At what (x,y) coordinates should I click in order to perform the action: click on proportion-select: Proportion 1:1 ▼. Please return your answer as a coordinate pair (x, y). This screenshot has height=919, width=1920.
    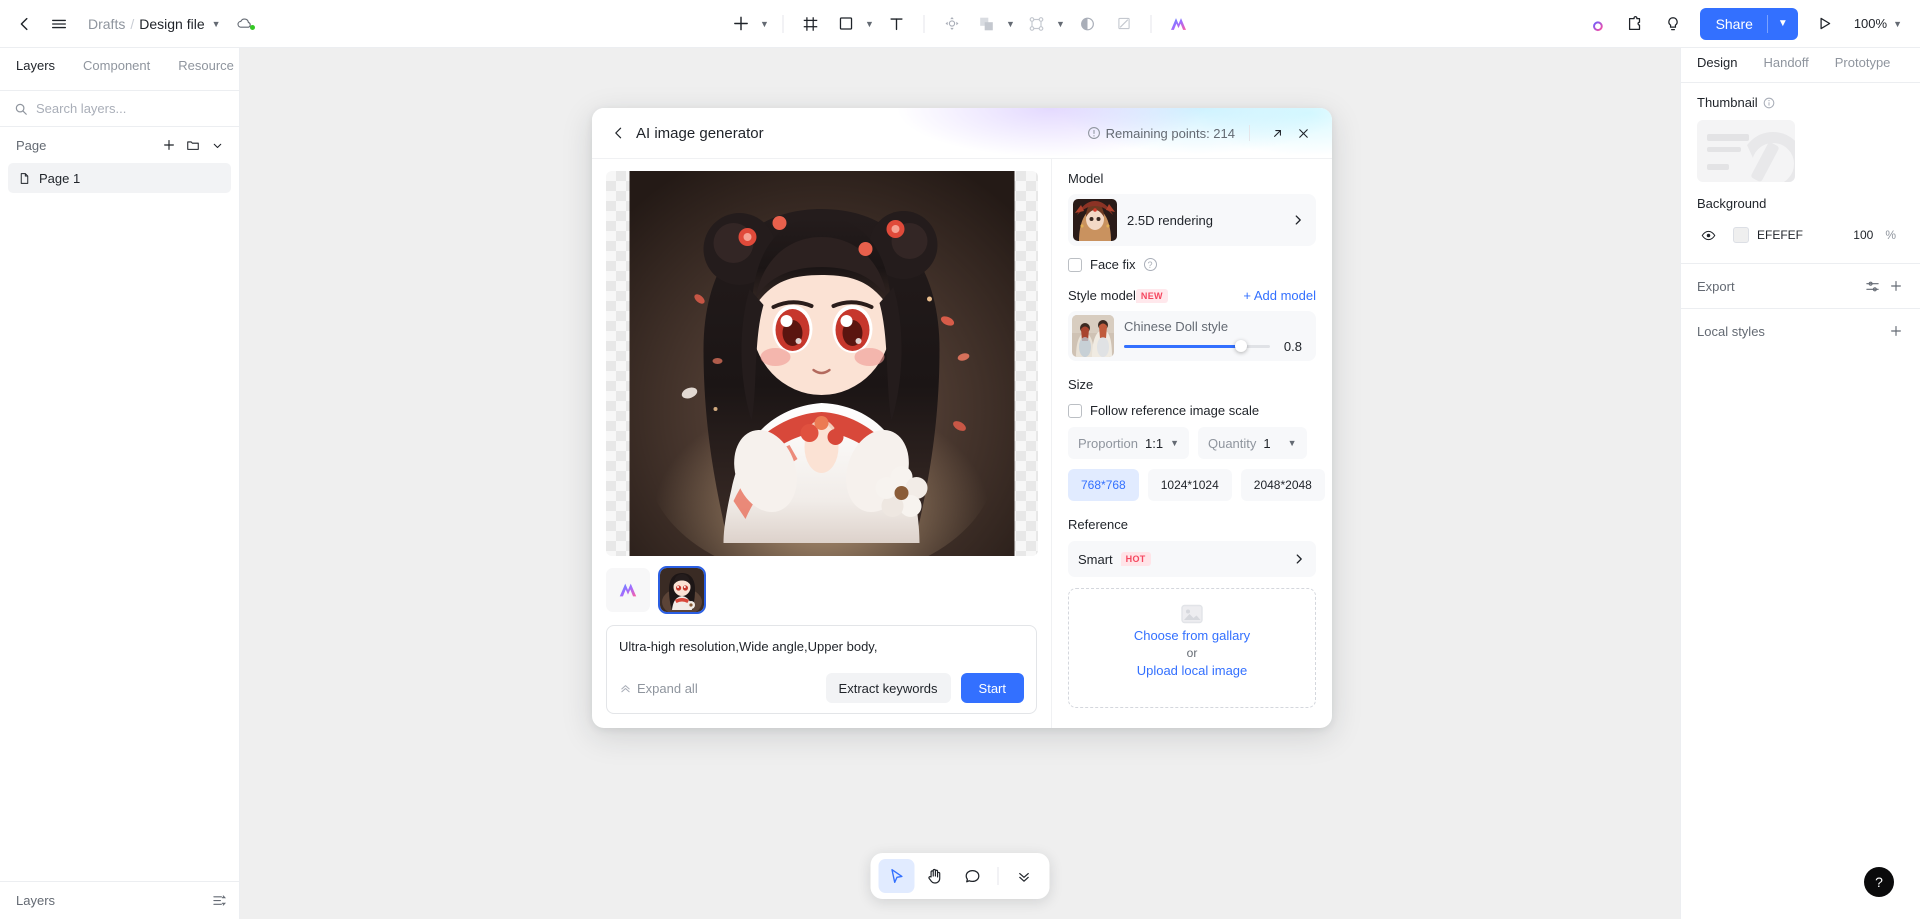
    Looking at the image, I should click on (1128, 443).